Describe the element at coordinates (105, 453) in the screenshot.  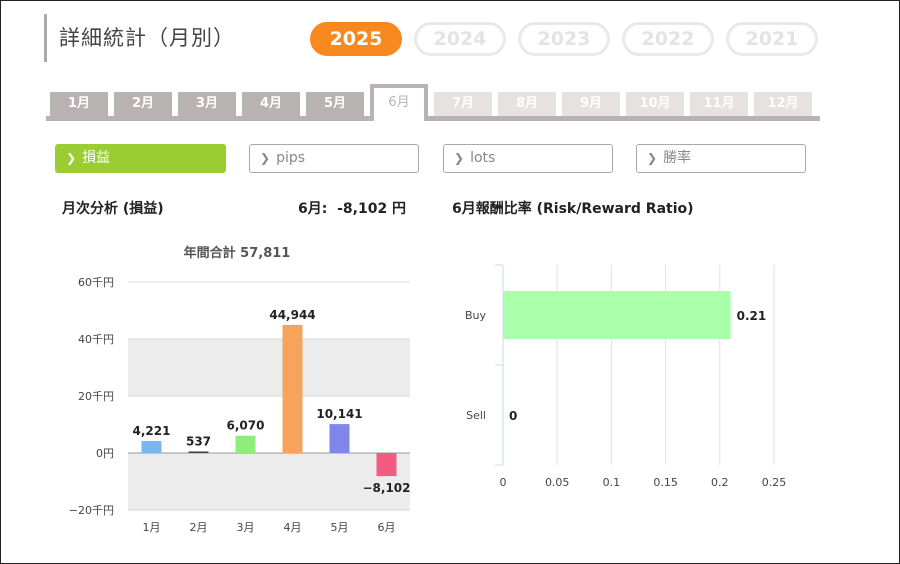
I see `y-tick-label: 0円` at that location.